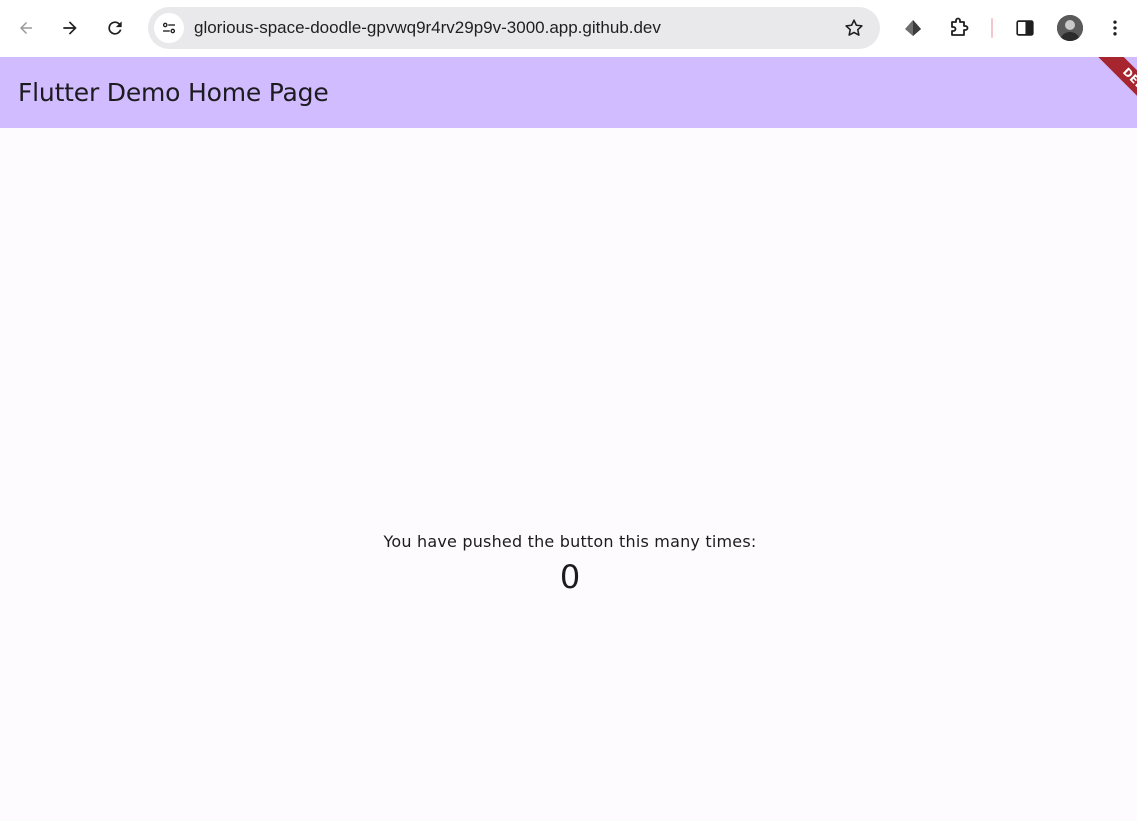 The image size is (1137, 821). I want to click on site-info-button, so click(169, 28).